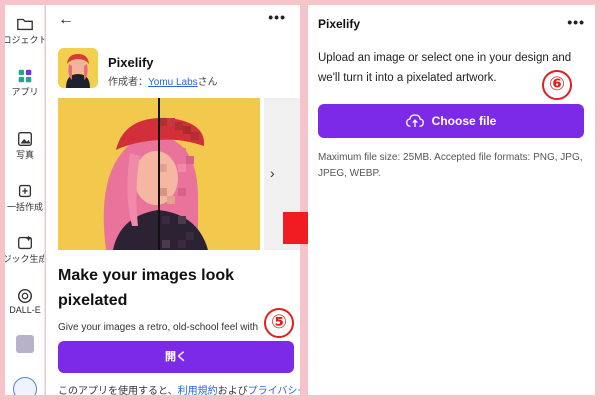  I want to click on author-link: Yomu Labs, so click(173, 82).